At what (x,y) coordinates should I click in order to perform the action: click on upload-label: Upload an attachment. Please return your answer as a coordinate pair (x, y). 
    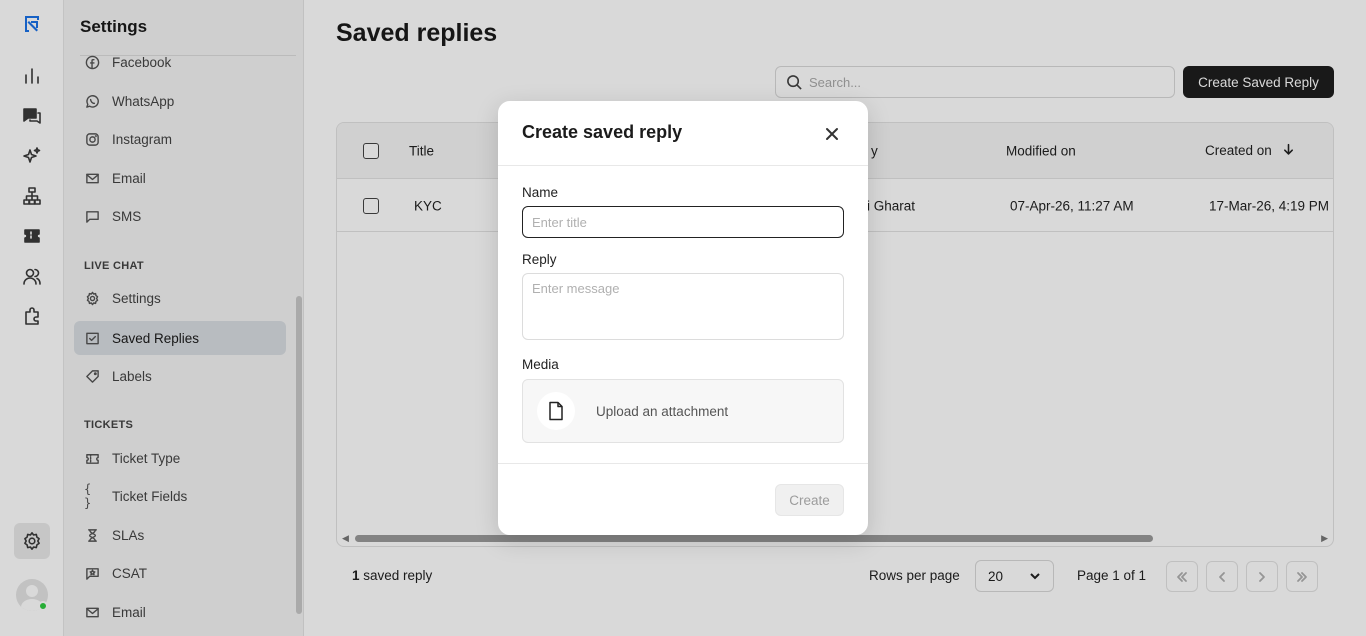
    Looking at the image, I should click on (662, 411).